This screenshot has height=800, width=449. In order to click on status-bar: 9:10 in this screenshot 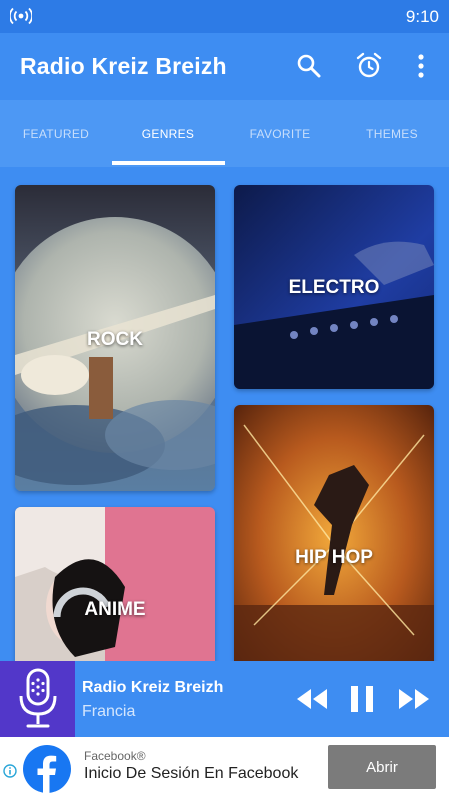, I will do `click(224, 16)`.